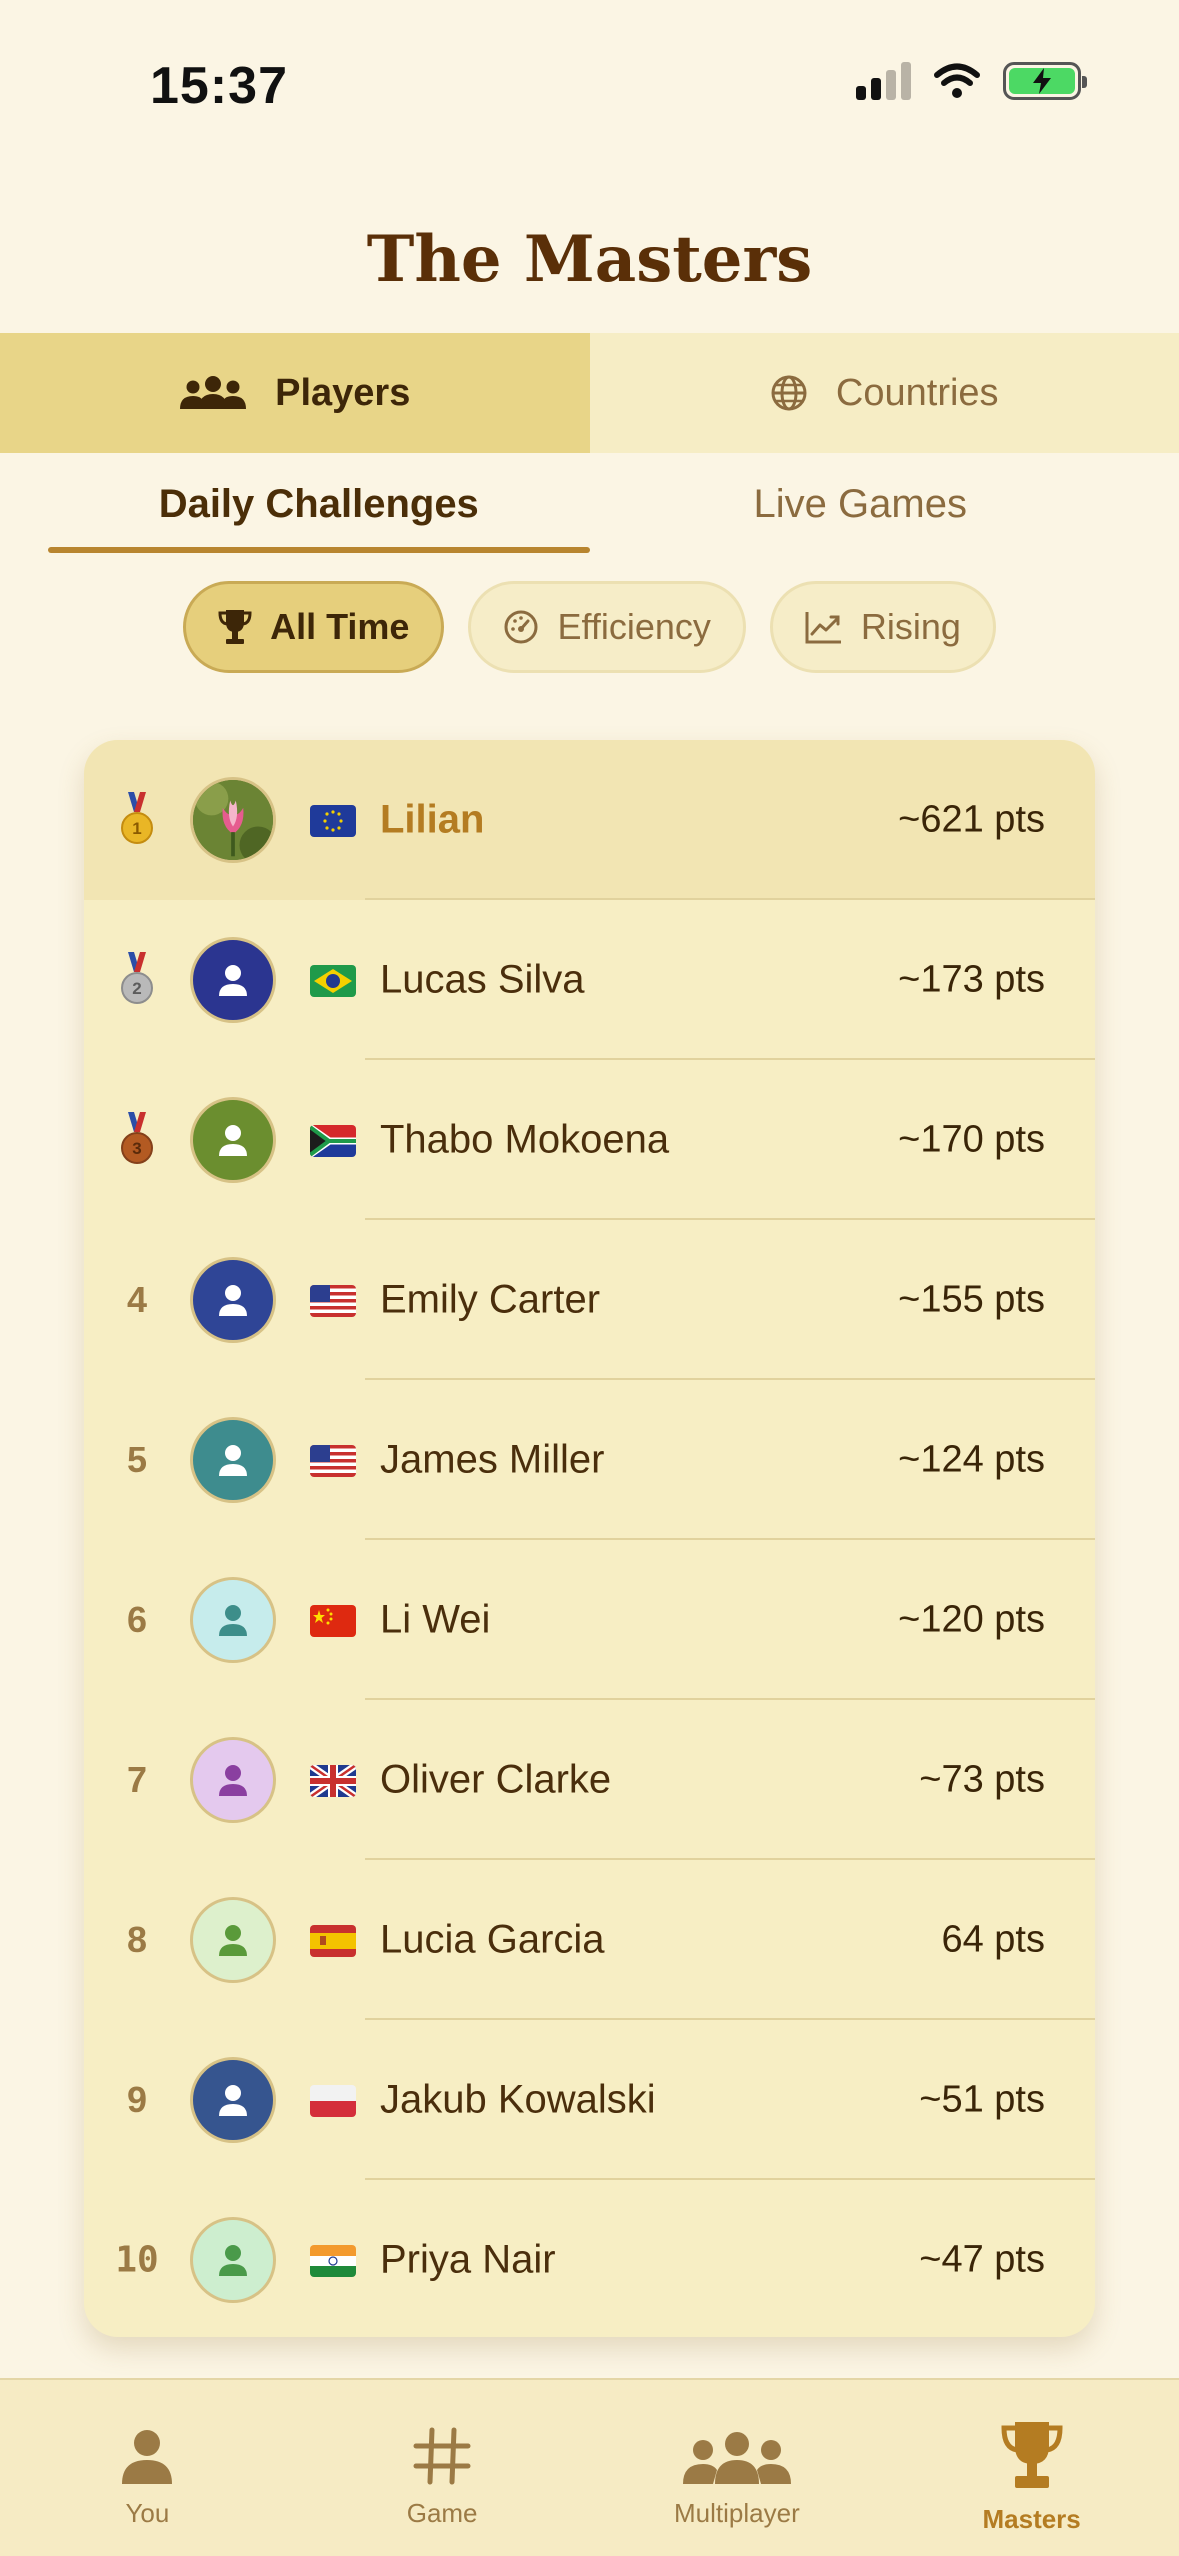 This screenshot has width=1179, height=2556. Describe the element at coordinates (490, 1299) in the screenshot. I see `player-name: Emily Carter` at that location.